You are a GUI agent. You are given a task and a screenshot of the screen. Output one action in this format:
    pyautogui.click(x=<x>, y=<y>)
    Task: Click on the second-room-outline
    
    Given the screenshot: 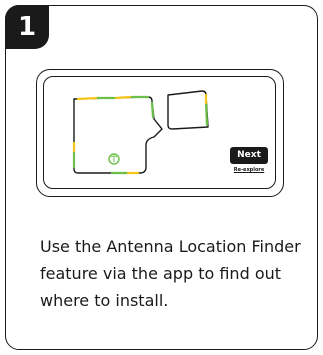 What is the action you would take?
    pyautogui.click(x=188, y=110)
    